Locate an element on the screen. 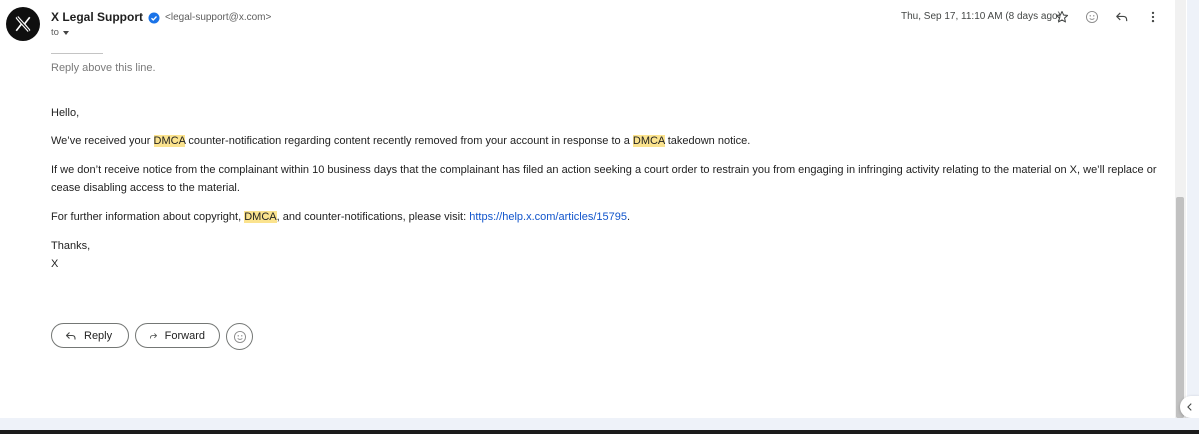 This screenshot has width=1199, height=434. sender-name: X Legal Support is located at coordinates (97, 17).